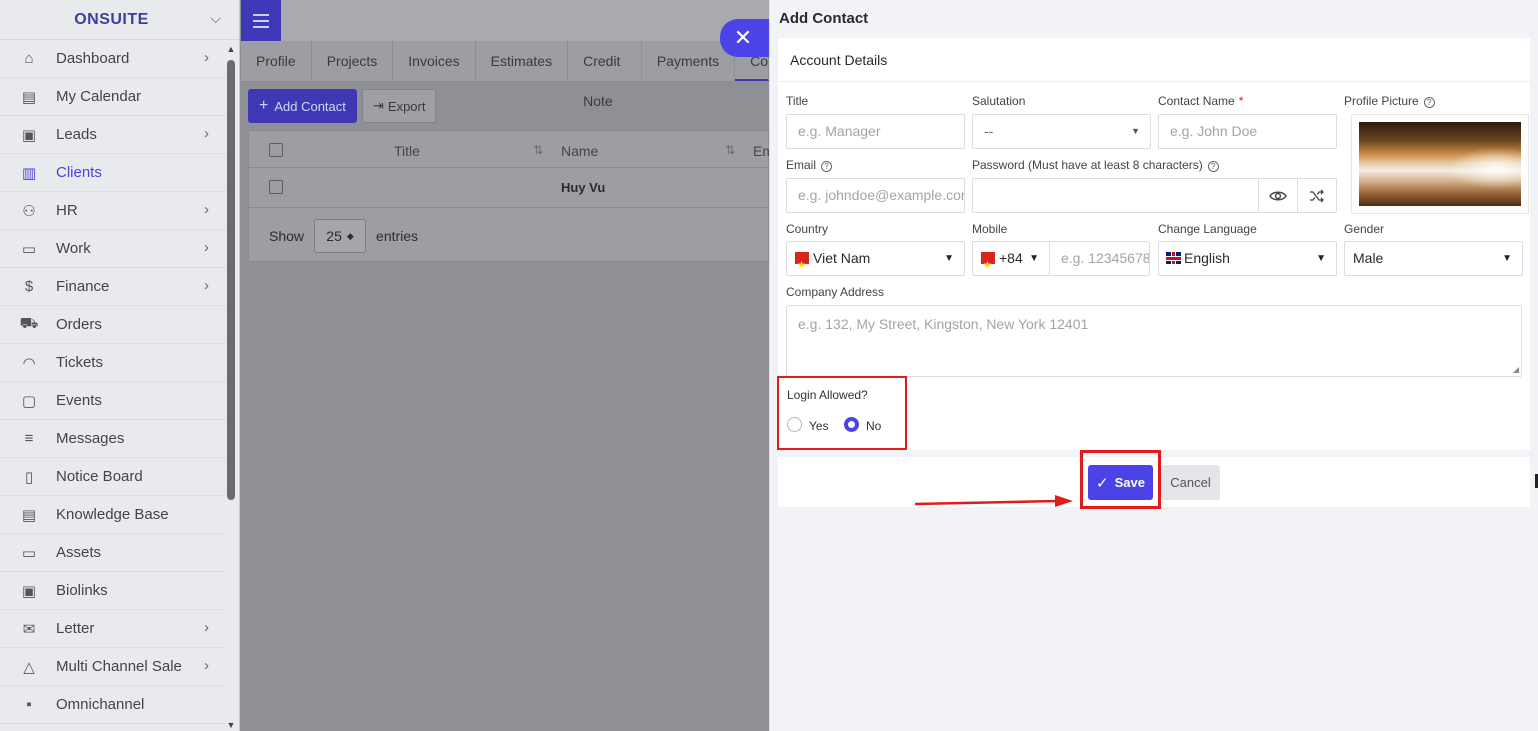  What do you see at coordinates (99, 476) in the screenshot?
I see `sidebar-item-label: Notice Board` at bounding box center [99, 476].